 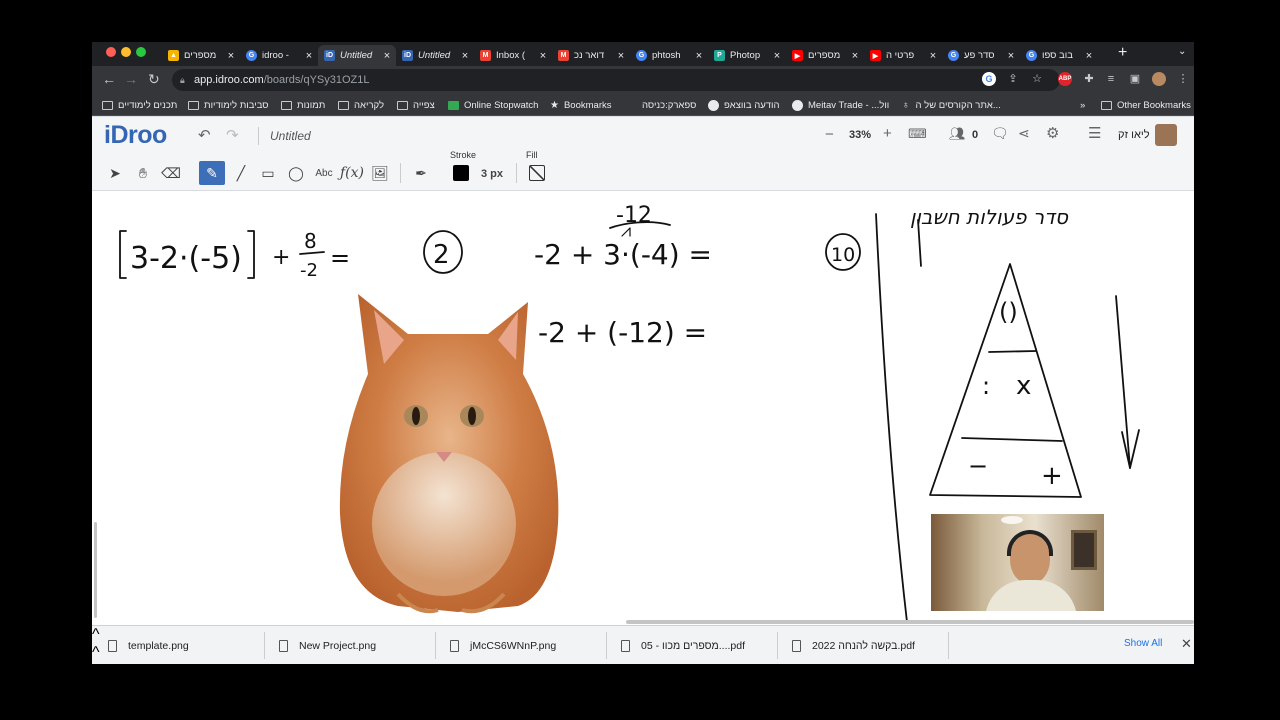 I want to click on tab-9: ▶ פרטי ה ×, so click(x=903, y=55).